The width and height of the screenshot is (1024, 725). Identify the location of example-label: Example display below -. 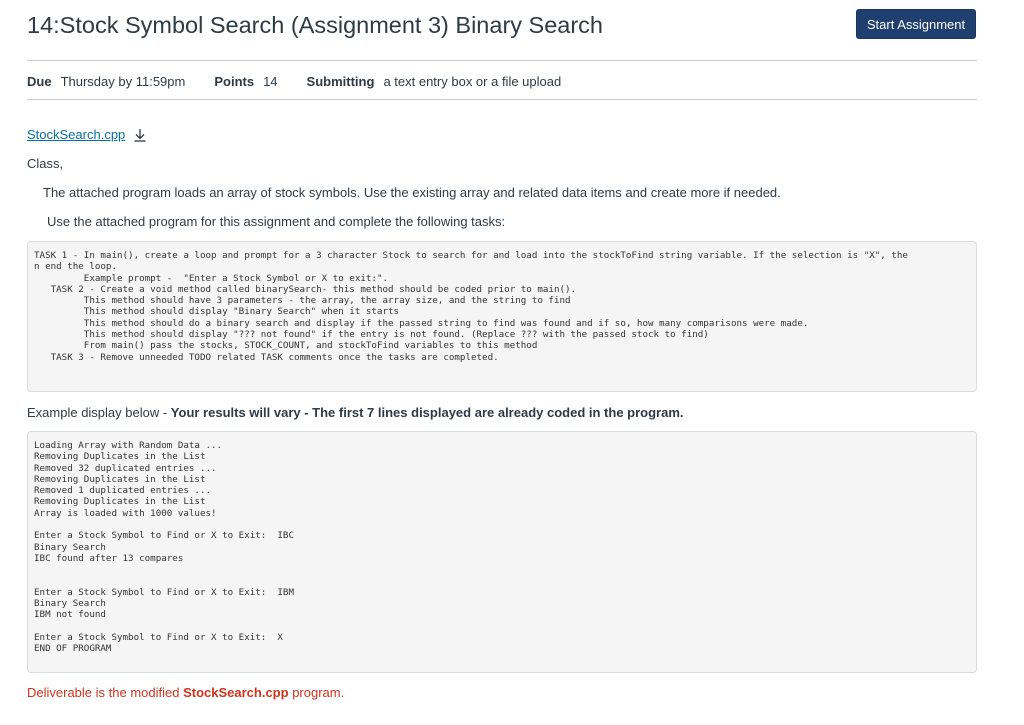
(99, 412).